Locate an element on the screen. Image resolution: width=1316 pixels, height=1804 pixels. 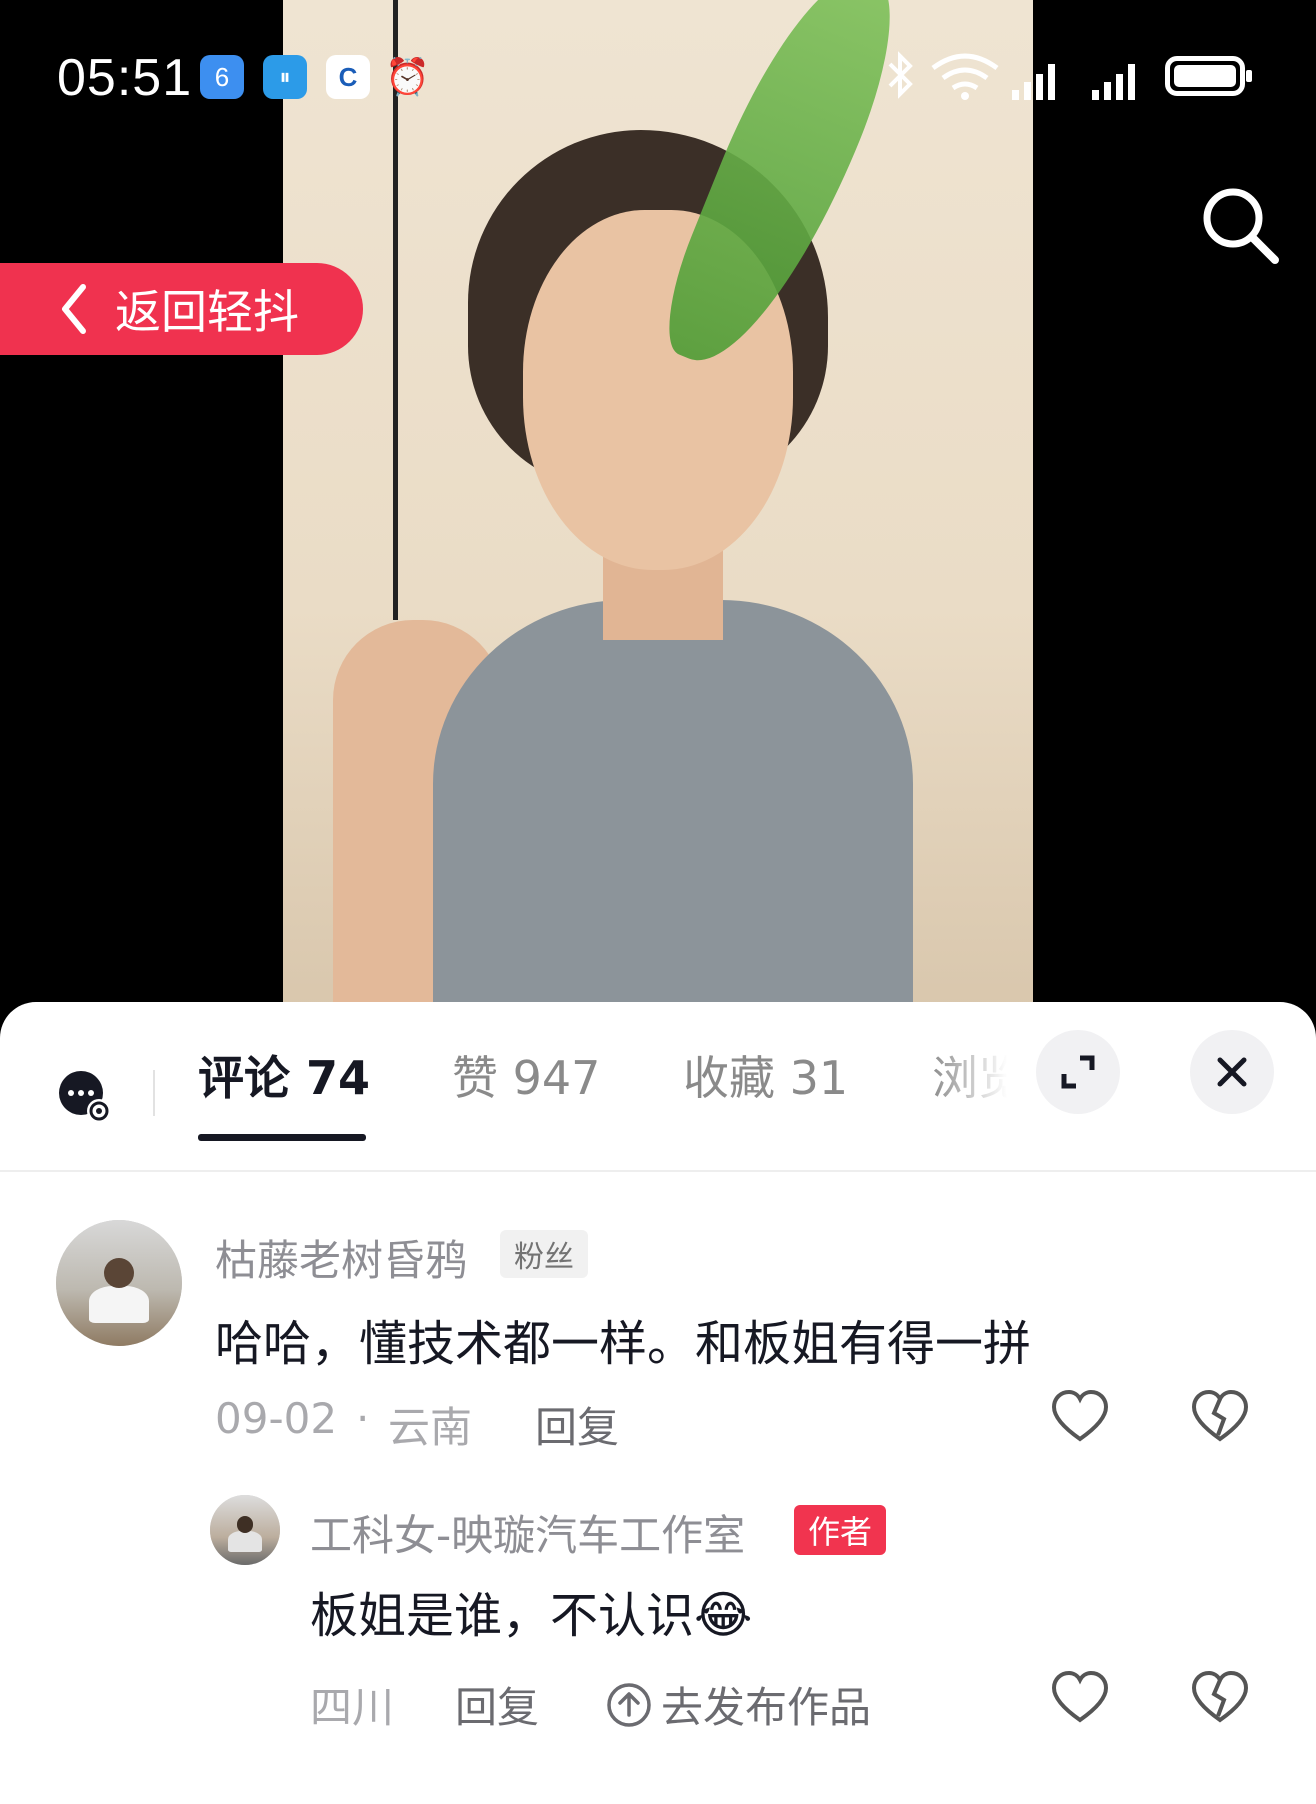
close-button is located at coordinates (1232, 1072).